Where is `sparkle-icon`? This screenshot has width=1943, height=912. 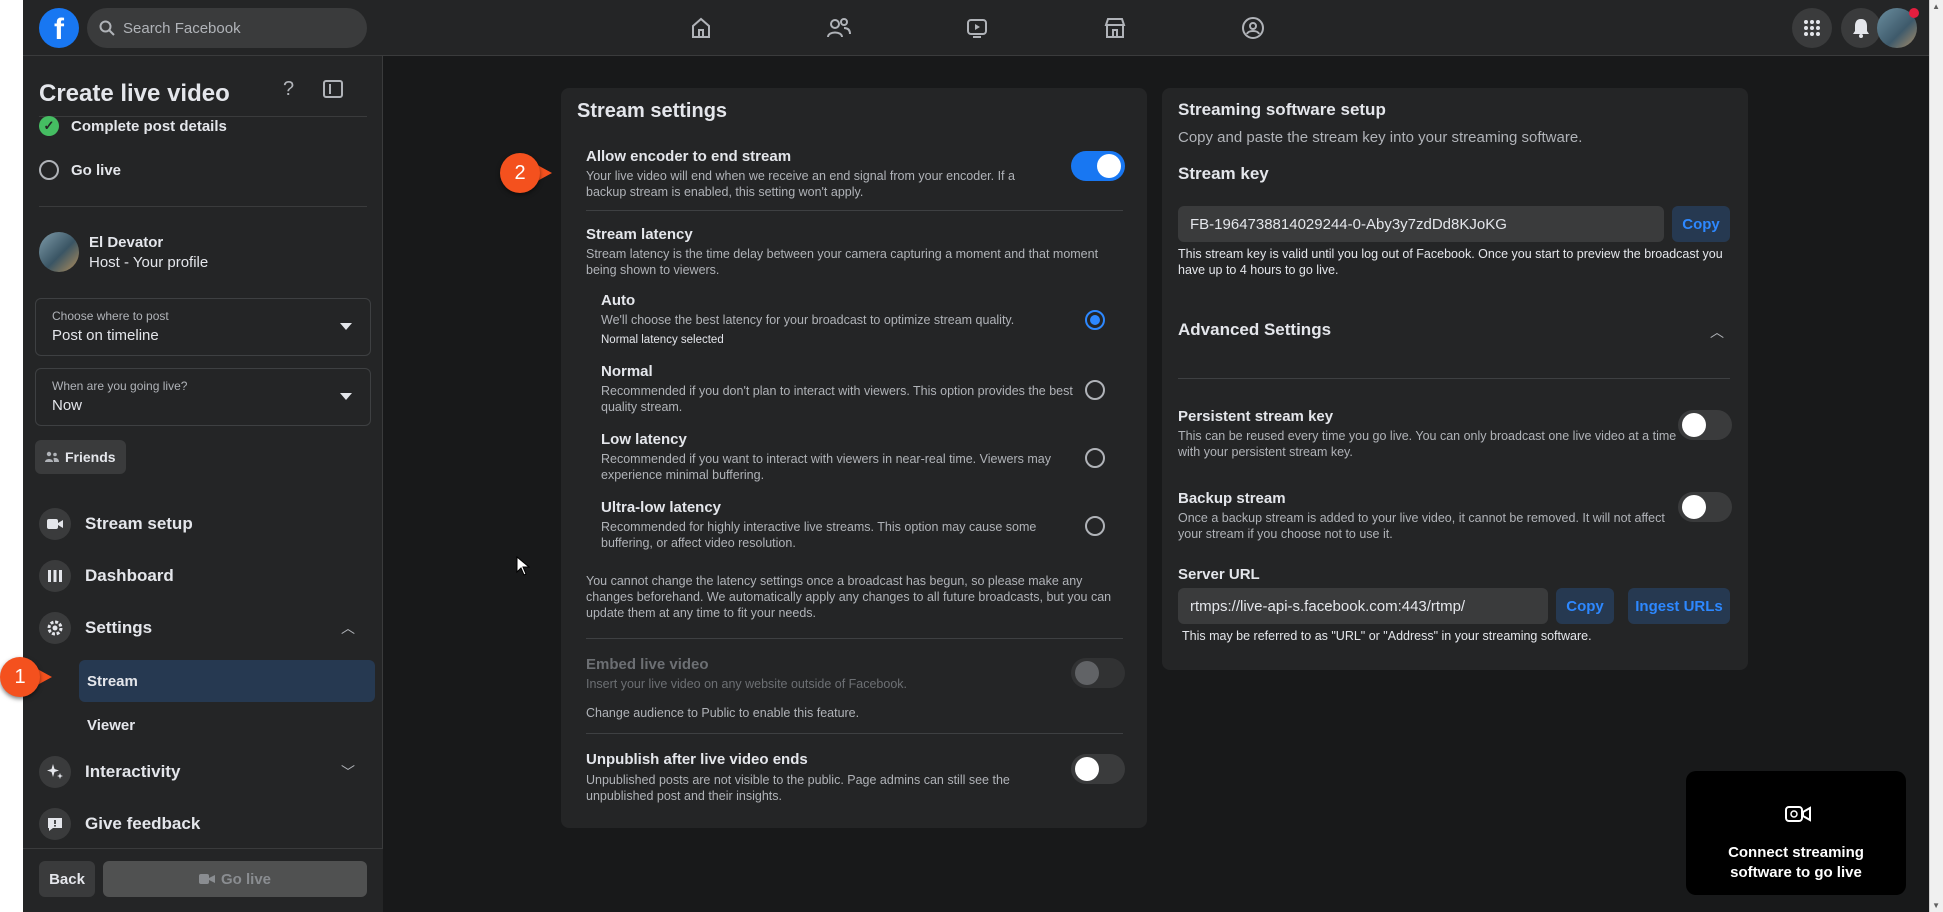
sparkle-icon is located at coordinates (55, 772).